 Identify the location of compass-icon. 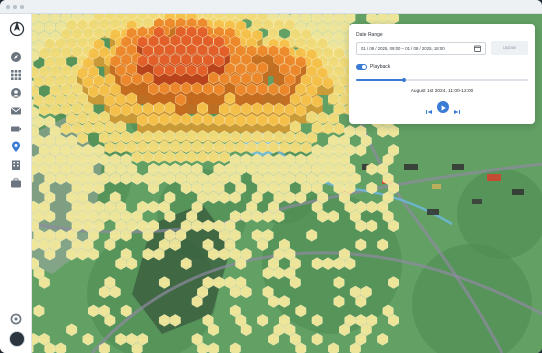
(16, 57).